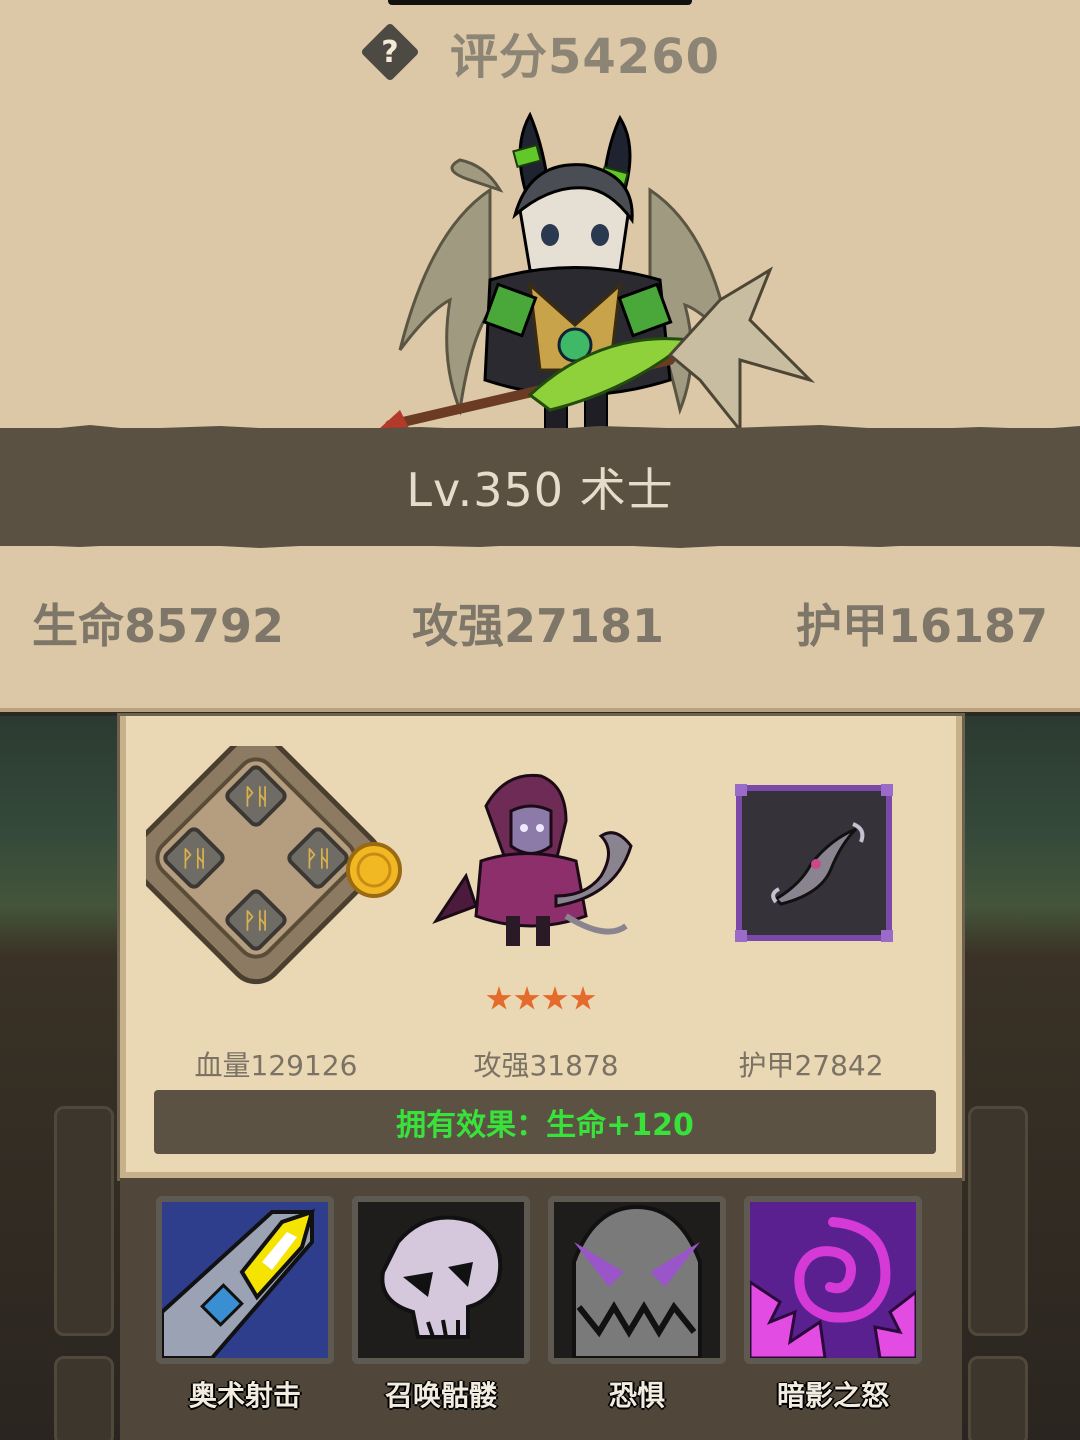 Image resolution: width=1080 pixels, height=1440 pixels. Describe the element at coordinates (245, 1280) in the screenshot. I see `arcane-shot-icon` at that location.